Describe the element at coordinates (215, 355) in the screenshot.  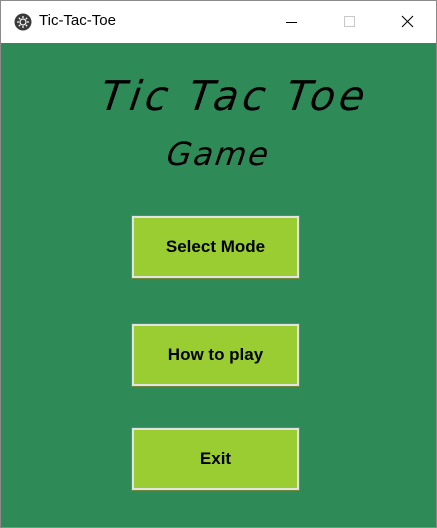
I see `how-to-play-button: How to play` at that location.